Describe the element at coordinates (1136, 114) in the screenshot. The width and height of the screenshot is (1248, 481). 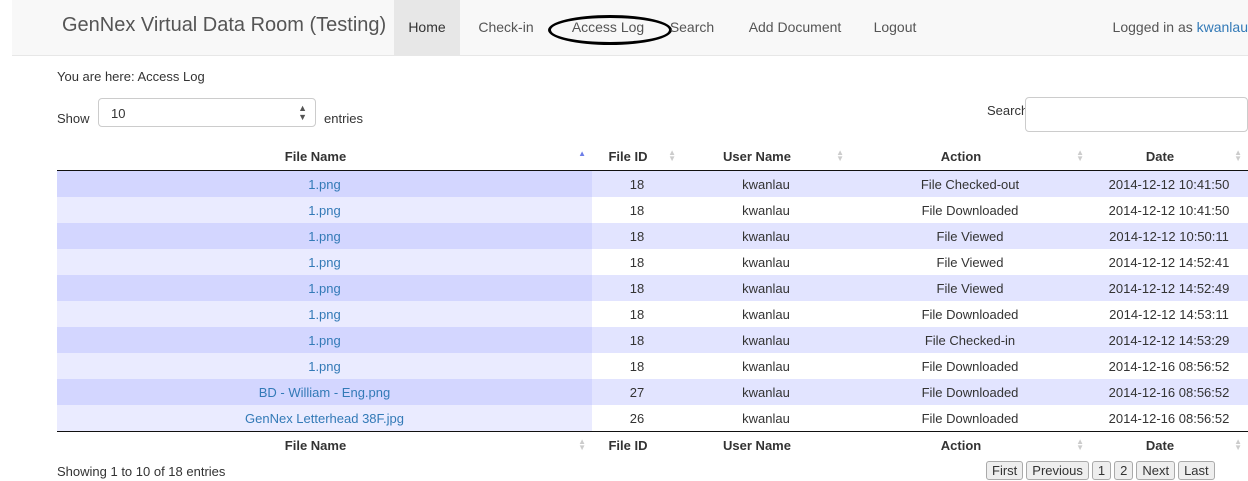
I see `search-input` at that location.